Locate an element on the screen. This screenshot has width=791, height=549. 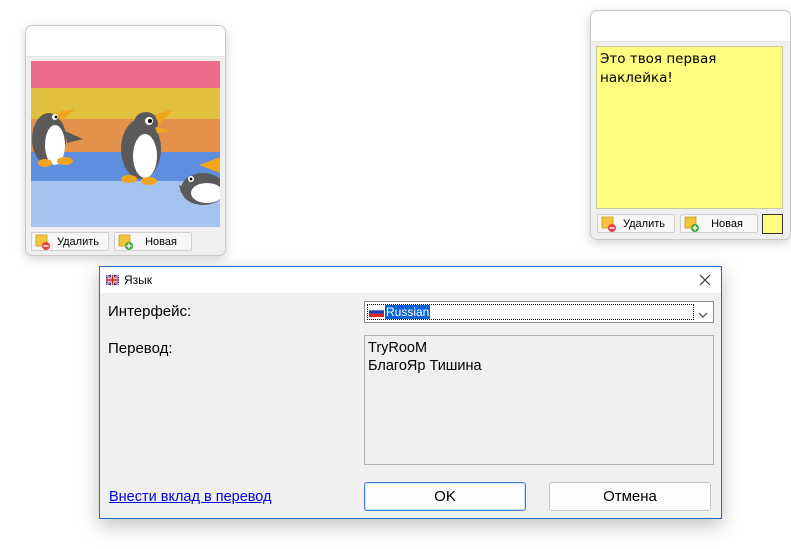
chevron-down-icon is located at coordinates (703, 312).